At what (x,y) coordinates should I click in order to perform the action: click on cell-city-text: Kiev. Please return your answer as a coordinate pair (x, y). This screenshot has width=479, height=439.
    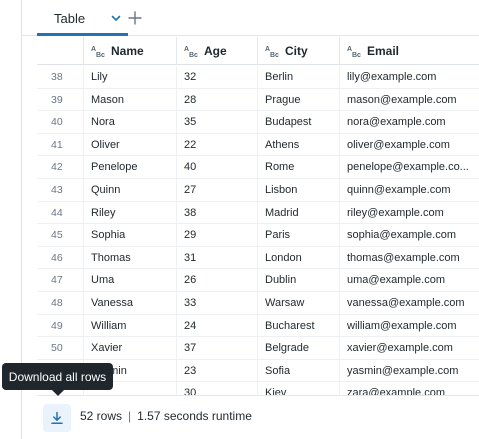
    Looking at the image, I should click on (276, 391).